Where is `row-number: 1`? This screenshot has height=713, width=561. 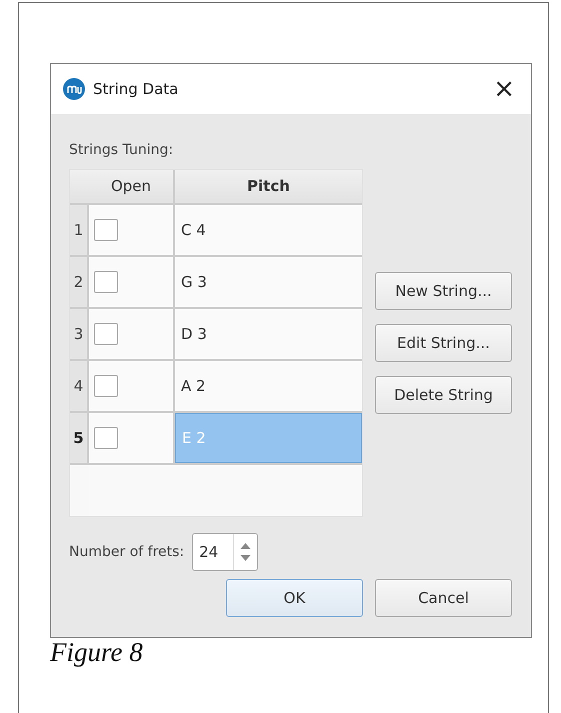 row-number: 1 is located at coordinates (79, 230).